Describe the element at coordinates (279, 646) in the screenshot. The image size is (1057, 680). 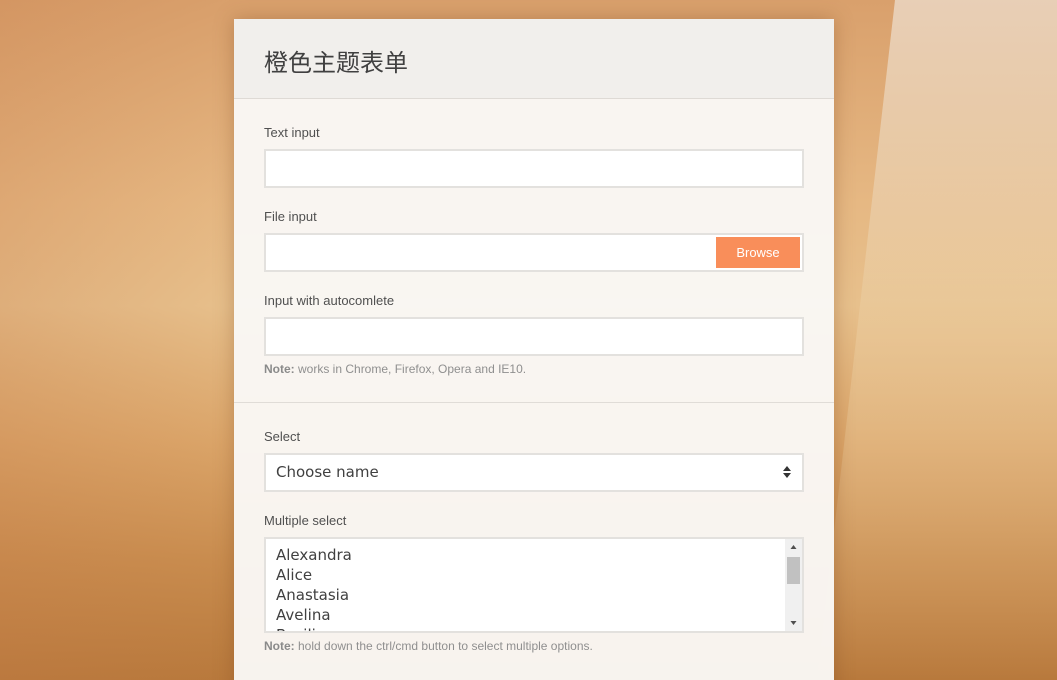
I see `multi-select-note-bold: Note:` at that location.